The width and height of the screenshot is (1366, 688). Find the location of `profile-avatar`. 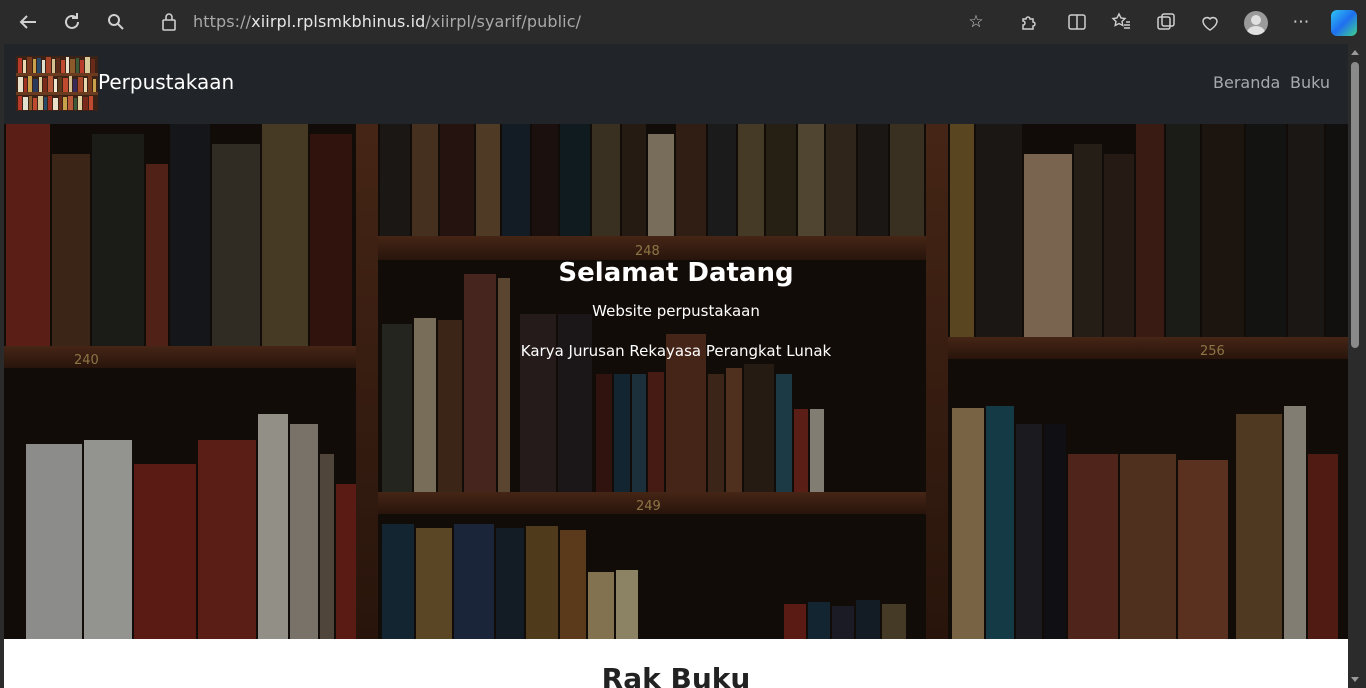

profile-avatar is located at coordinates (1256, 23).